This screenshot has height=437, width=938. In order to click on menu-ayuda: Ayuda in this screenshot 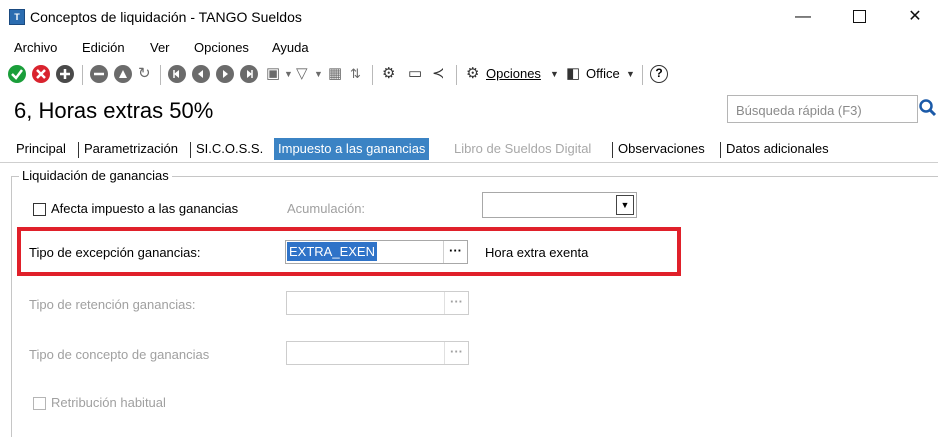, I will do `click(290, 47)`.